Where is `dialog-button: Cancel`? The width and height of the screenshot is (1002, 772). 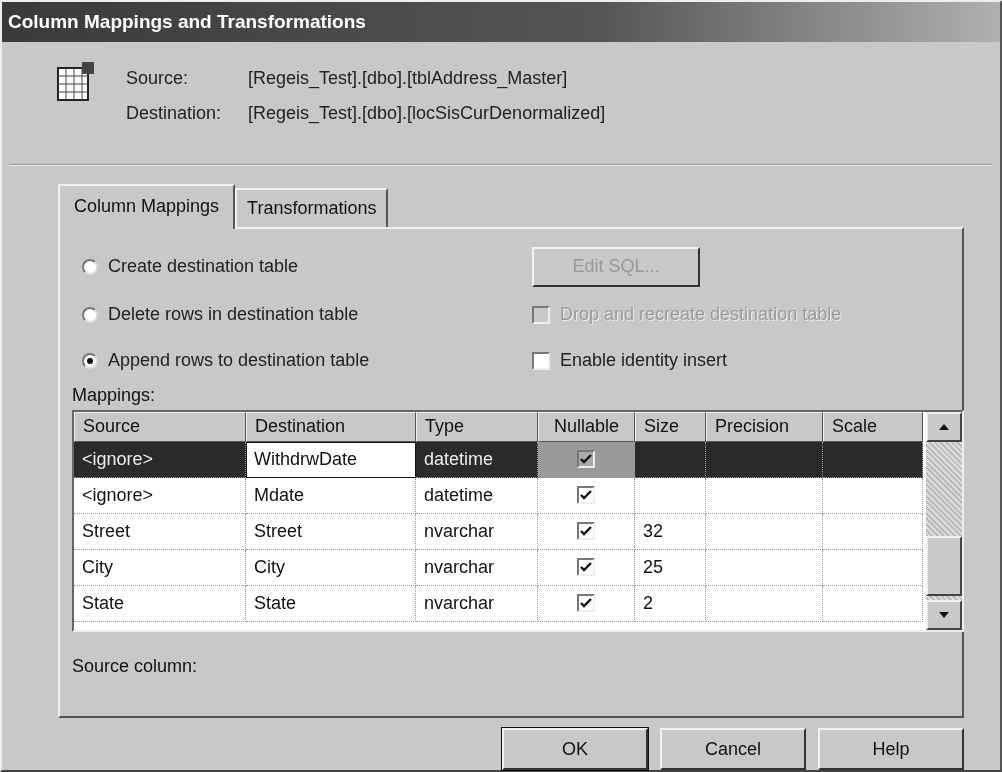
dialog-button: Cancel is located at coordinates (733, 749).